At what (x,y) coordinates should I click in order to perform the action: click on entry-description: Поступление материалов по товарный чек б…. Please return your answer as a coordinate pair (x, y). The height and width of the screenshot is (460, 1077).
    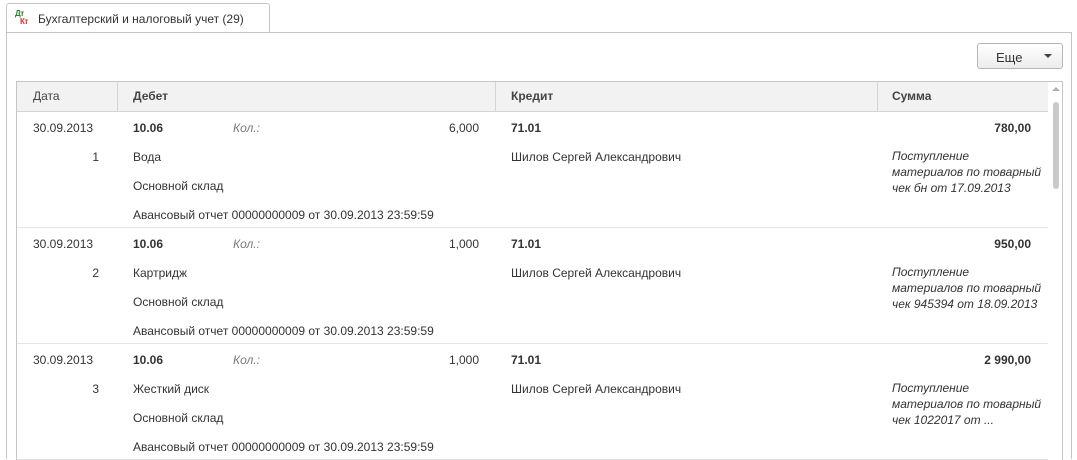
    Looking at the image, I should click on (967, 172).